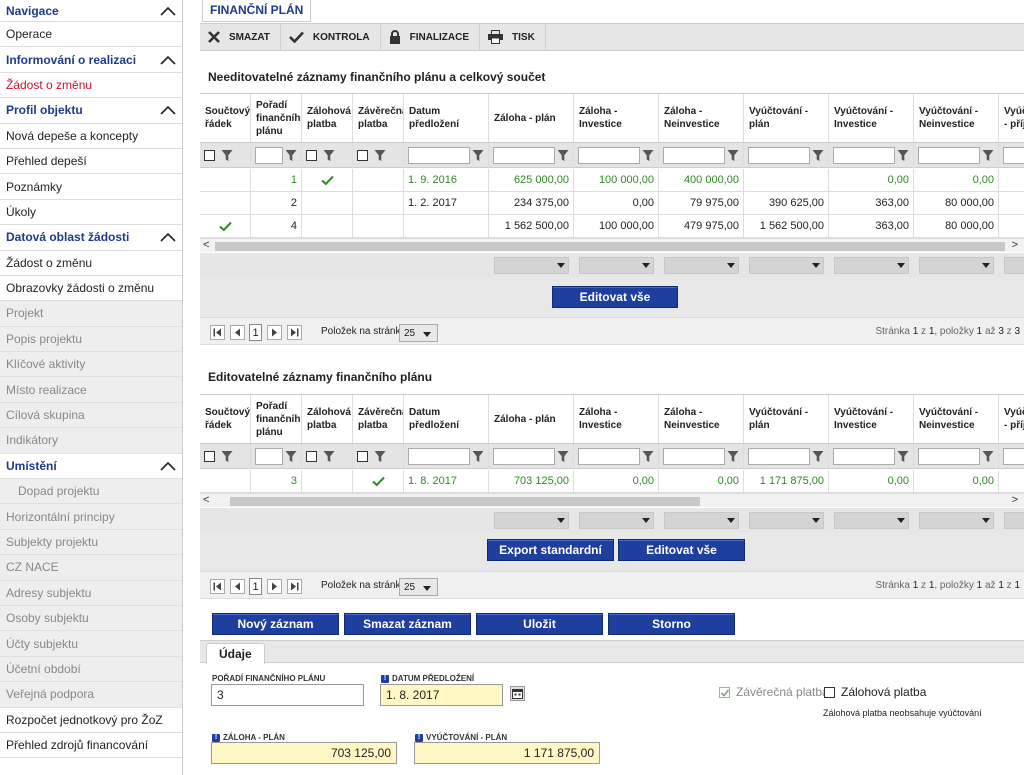  What do you see at coordinates (217, 332) in the screenshot?
I see `first-page-button` at bounding box center [217, 332].